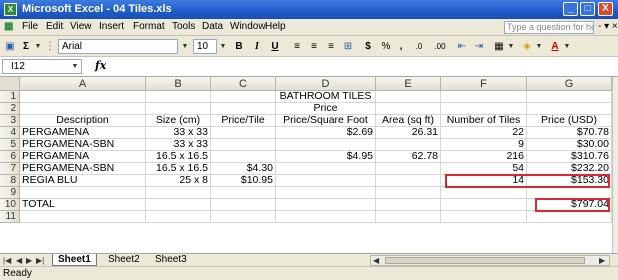 This screenshot has width=618, height=280. What do you see at coordinates (239, 46) in the screenshot?
I see `bold-button: B` at bounding box center [239, 46].